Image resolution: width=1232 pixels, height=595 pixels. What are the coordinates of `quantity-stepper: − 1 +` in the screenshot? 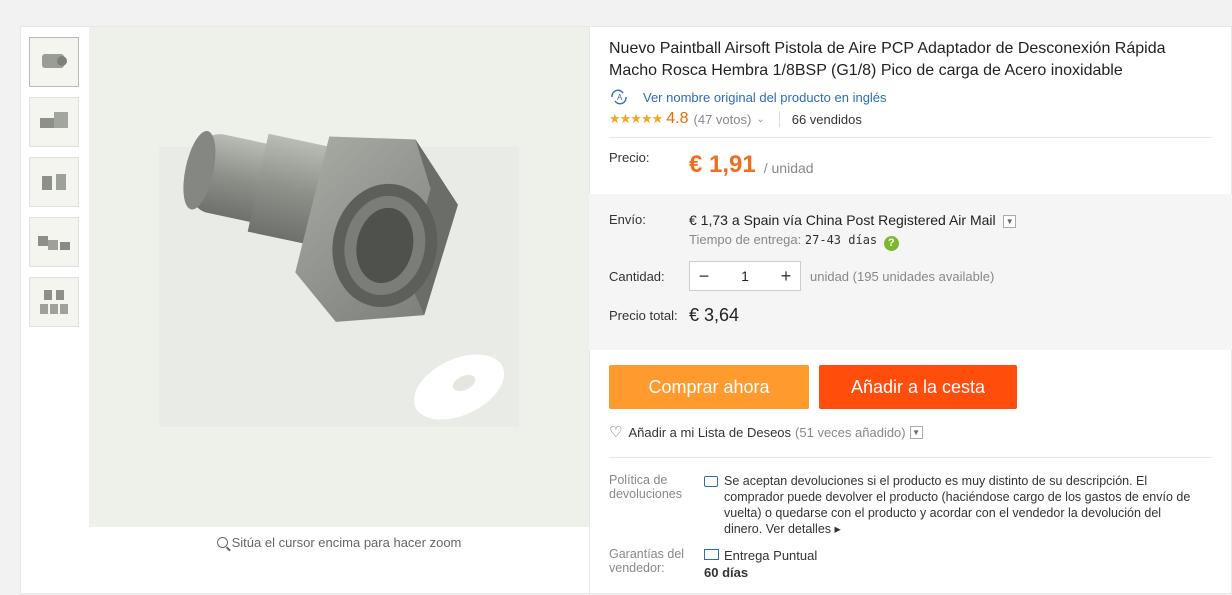 It's located at (745, 276).